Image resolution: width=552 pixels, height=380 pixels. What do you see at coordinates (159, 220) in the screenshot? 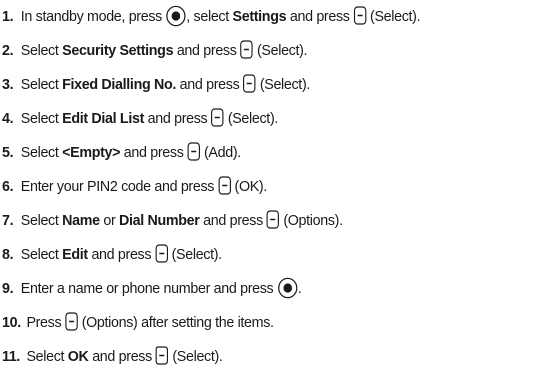
I see `menu-option-label: Dial Number` at bounding box center [159, 220].